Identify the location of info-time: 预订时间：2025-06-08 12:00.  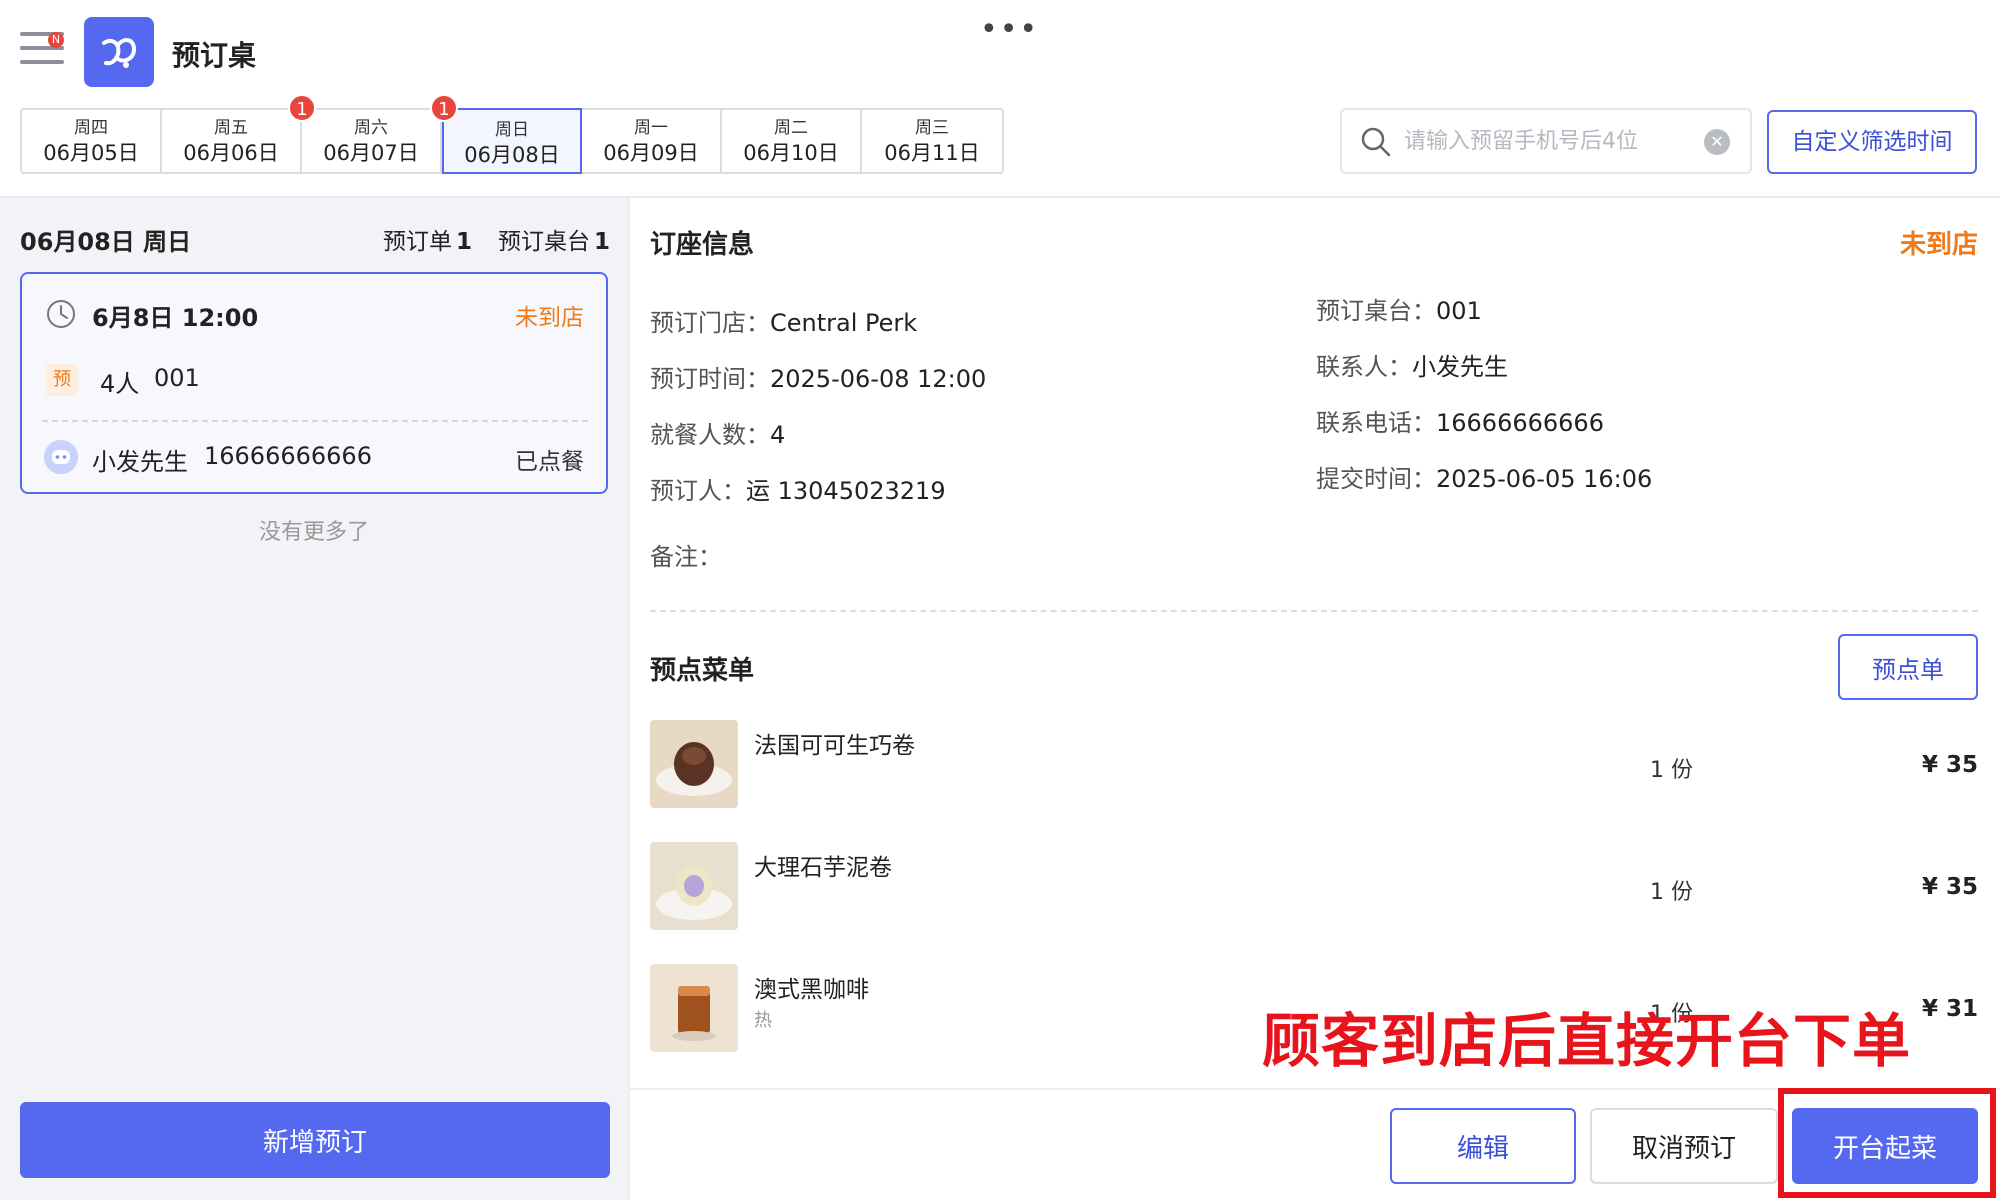
(818, 379).